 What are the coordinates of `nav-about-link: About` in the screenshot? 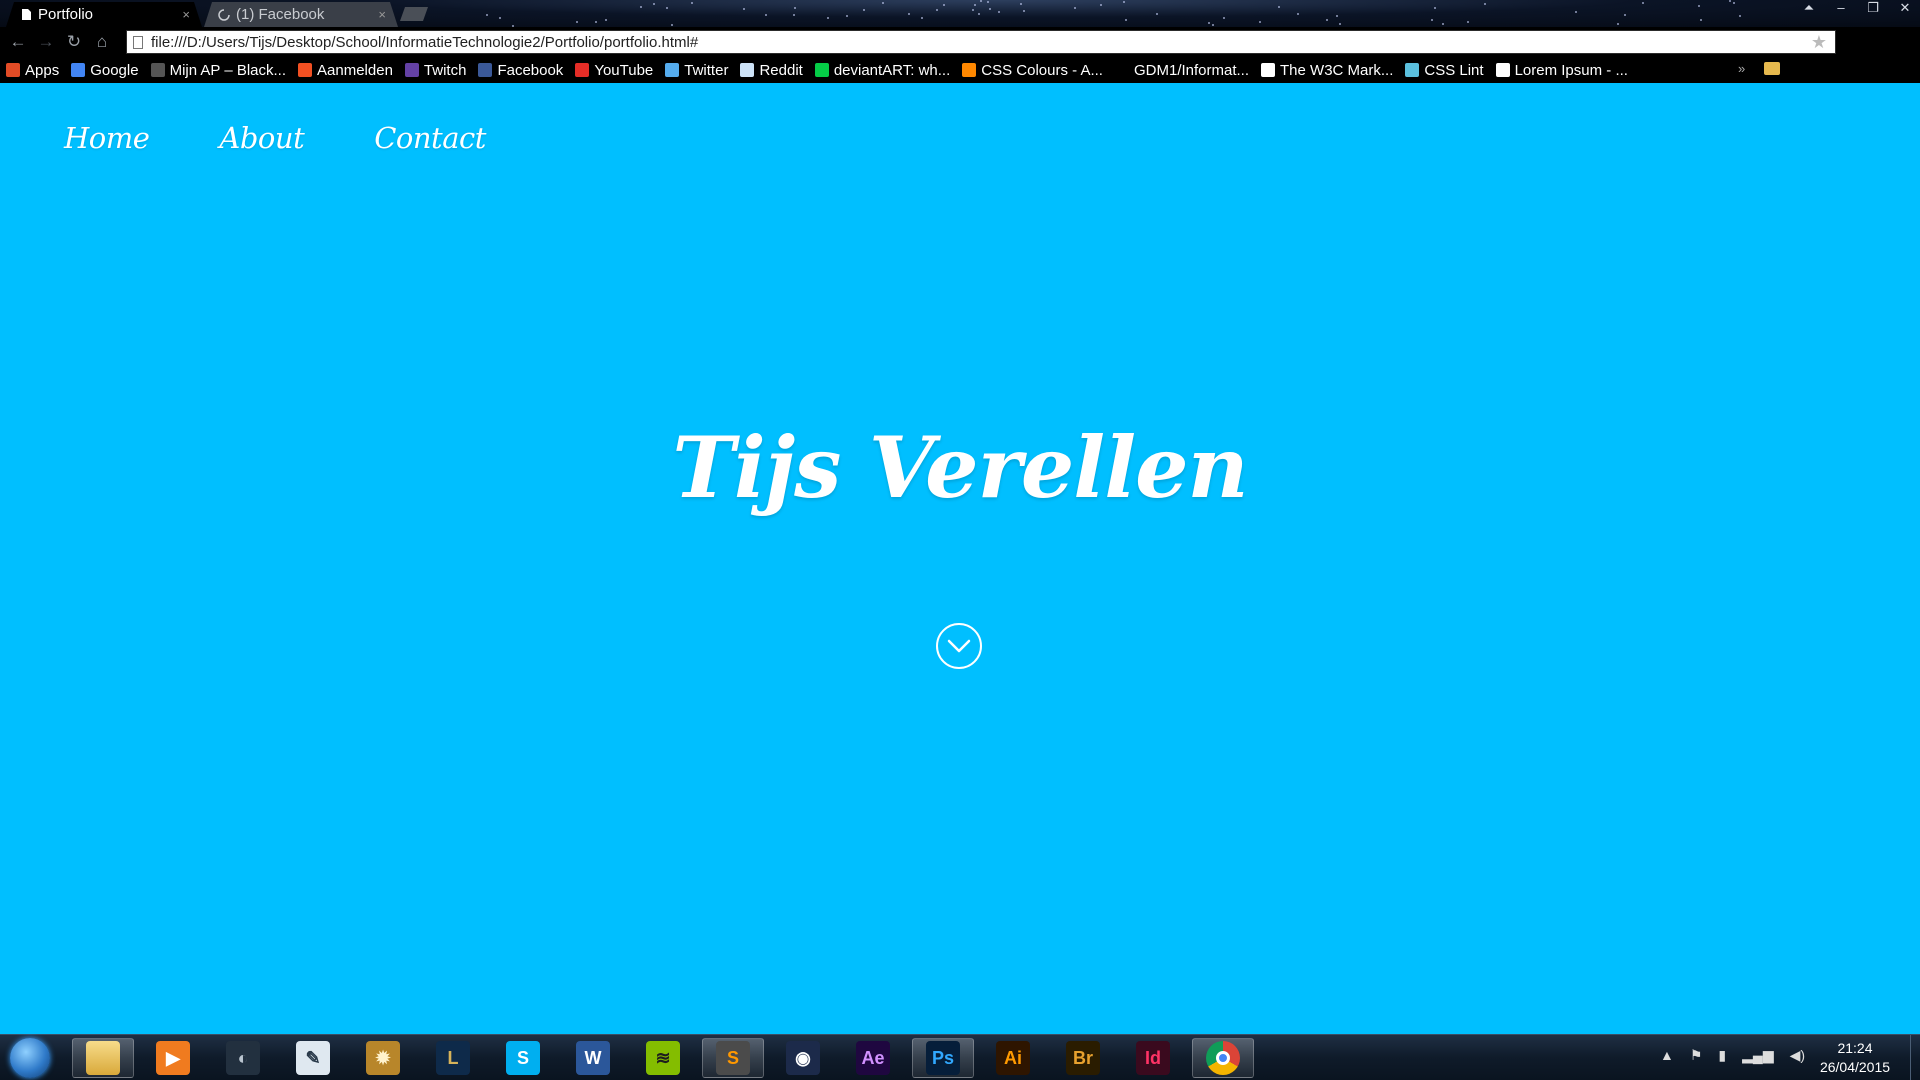 It's located at (261, 138).